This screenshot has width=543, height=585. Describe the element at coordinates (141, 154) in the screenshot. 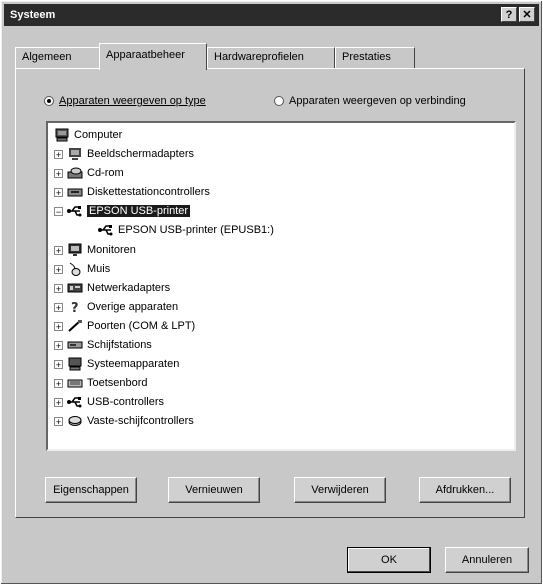

I see `tree-item-label: Beeldschermadapters` at that location.